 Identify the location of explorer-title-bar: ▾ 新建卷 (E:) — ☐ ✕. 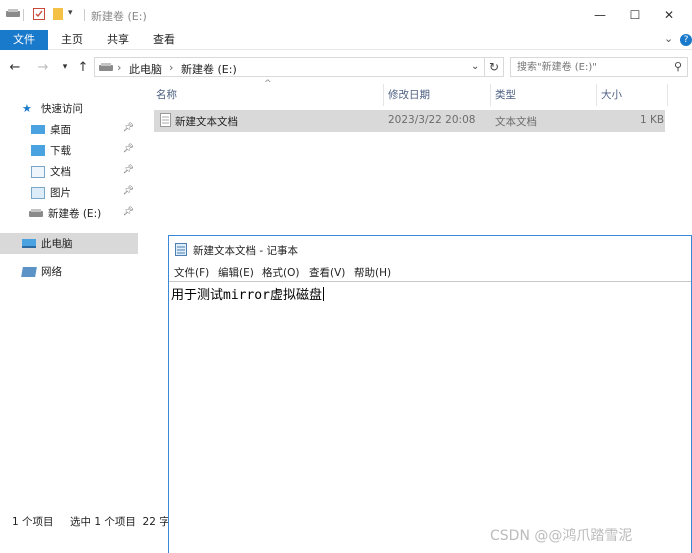
(346, 15).